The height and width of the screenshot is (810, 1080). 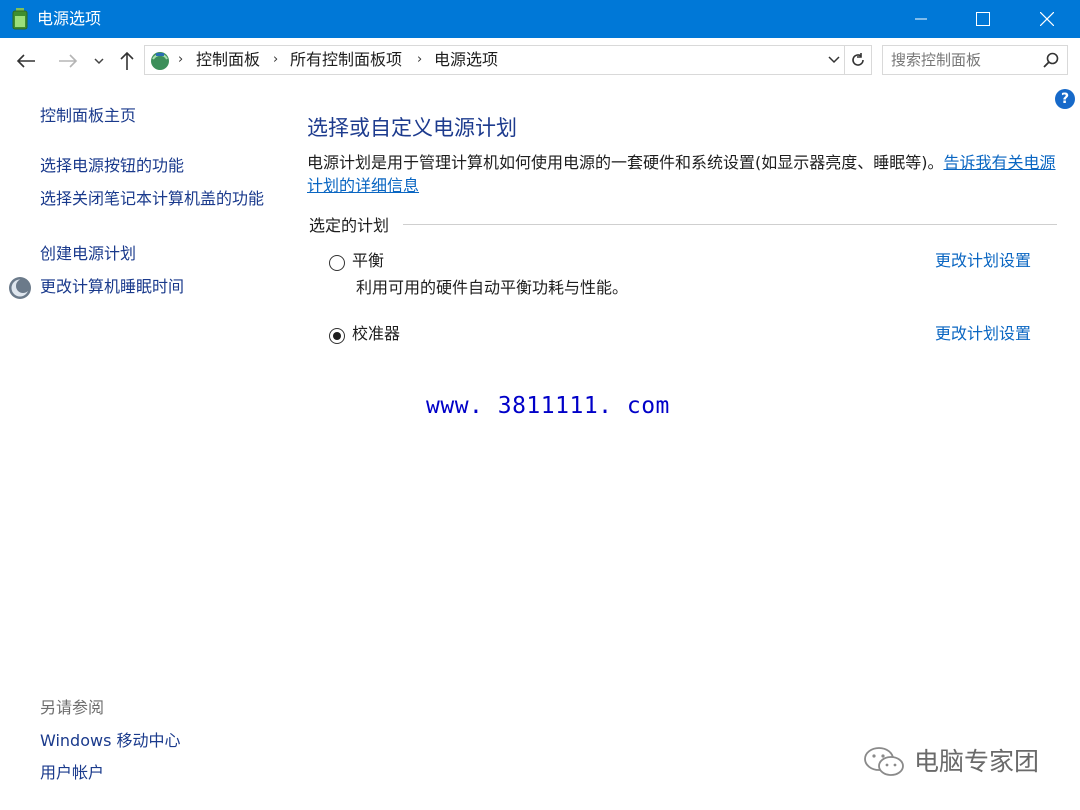 What do you see at coordinates (1065, 99) in the screenshot?
I see `help-icon: ?` at bounding box center [1065, 99].